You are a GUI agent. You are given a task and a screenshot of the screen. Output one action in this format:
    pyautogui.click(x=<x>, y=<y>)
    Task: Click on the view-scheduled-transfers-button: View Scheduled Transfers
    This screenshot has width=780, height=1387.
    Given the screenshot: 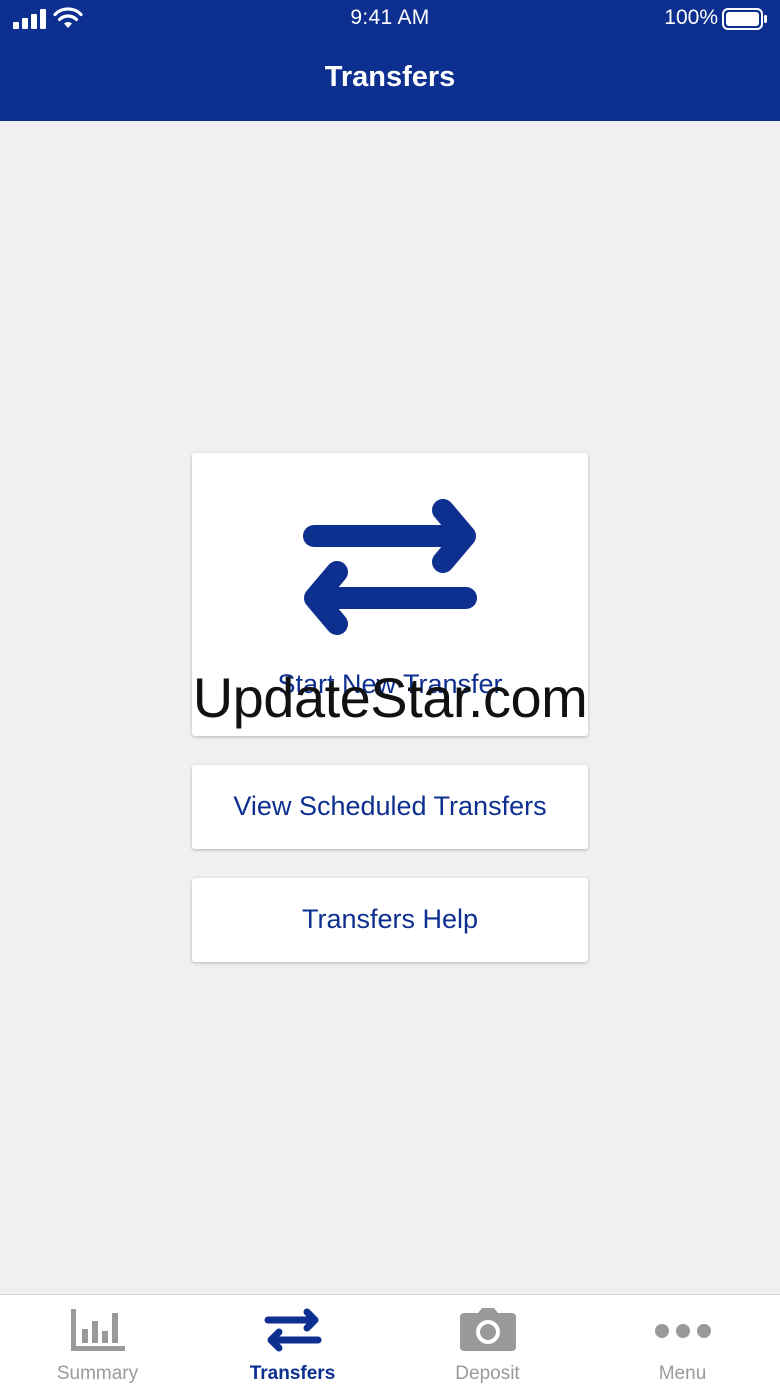 What is the action you would take?
    pyautogui.click(x=390, y=807)
    